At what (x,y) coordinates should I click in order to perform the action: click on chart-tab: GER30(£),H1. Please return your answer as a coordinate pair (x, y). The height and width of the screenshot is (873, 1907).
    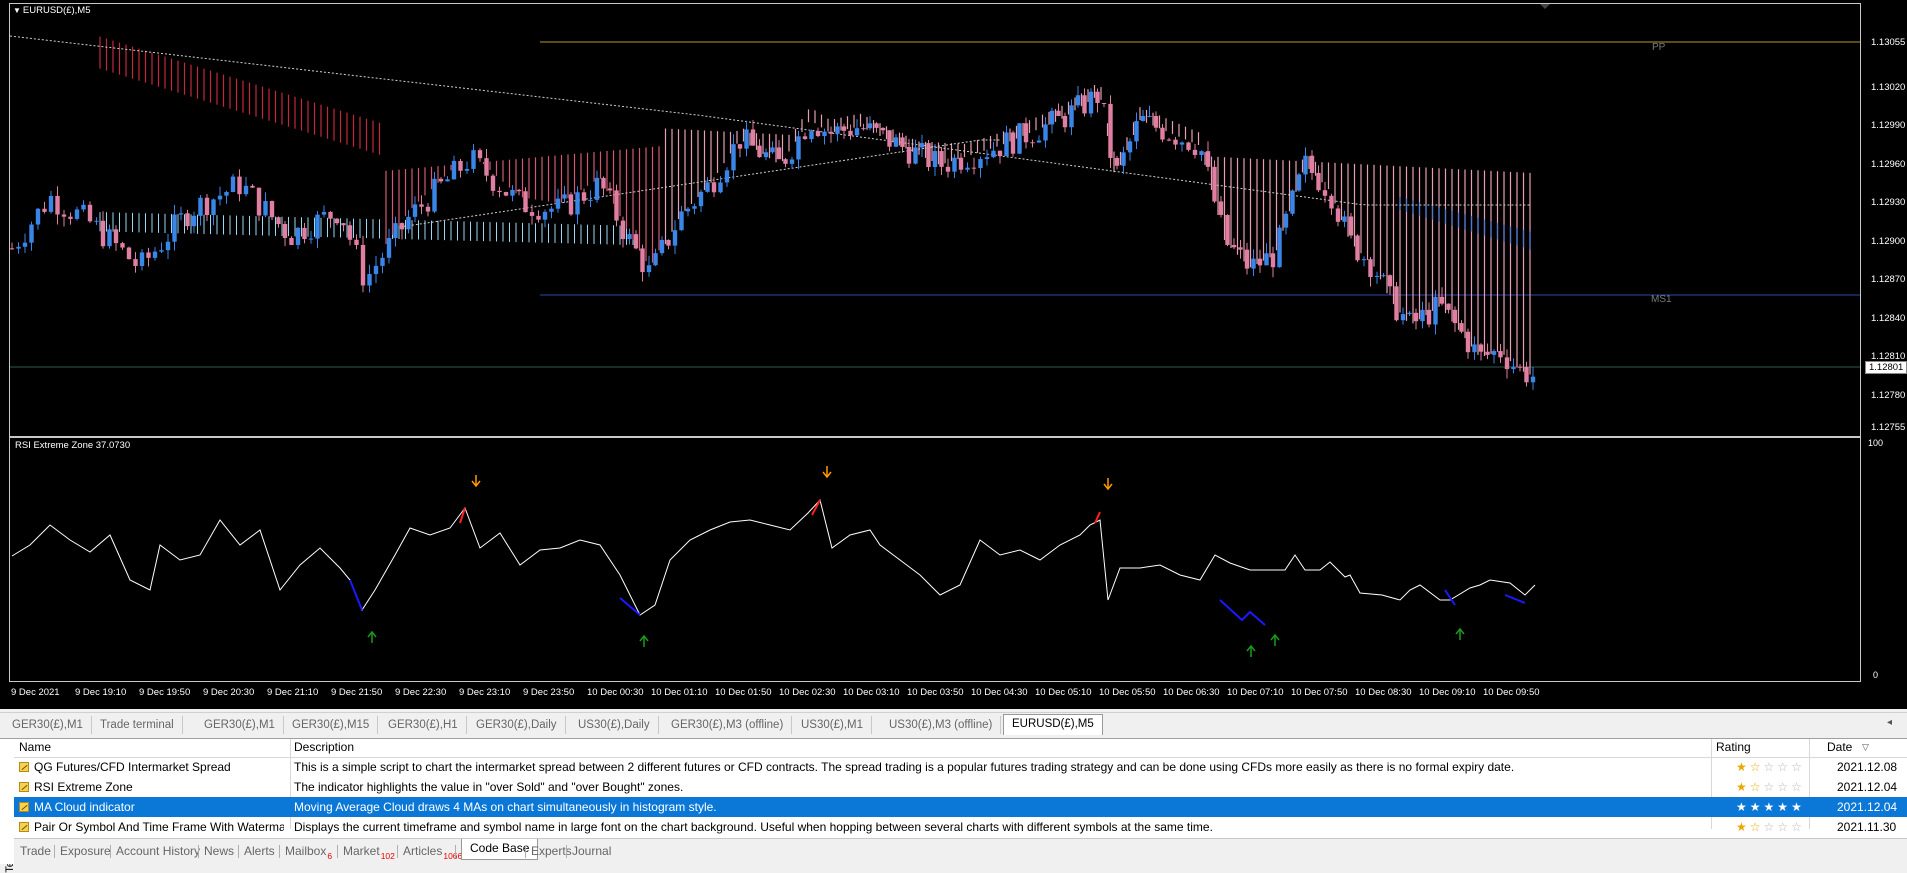
    Looking at the image, I should click on (423, 725).